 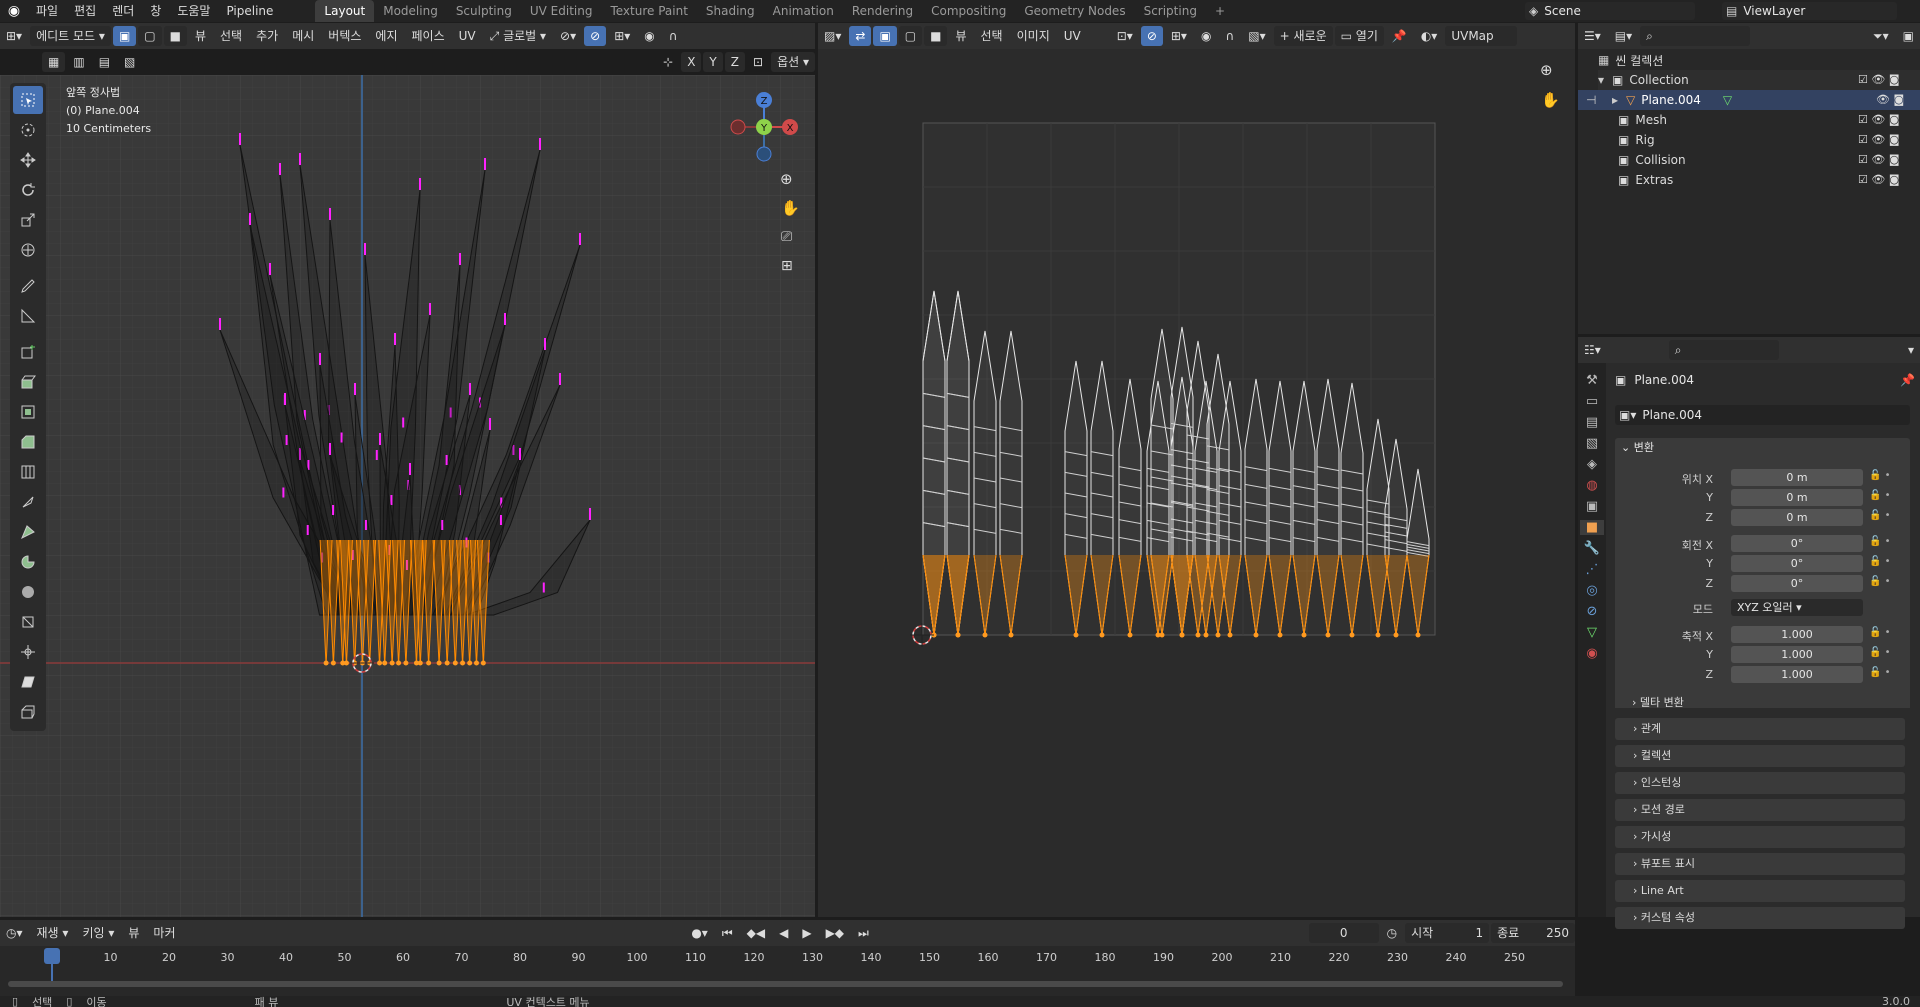 What do you see at coordinates (28, 622) in the screenshot?
I see `edge-slide-tool` at bounding box center [28, 622].